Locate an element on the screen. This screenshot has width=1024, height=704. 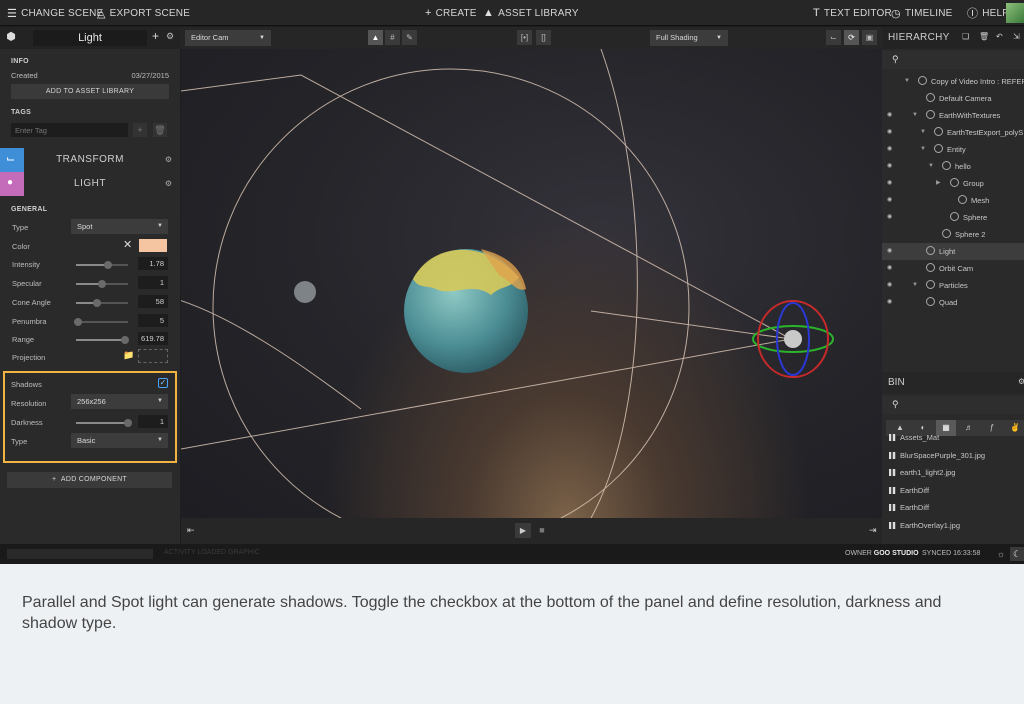
color-swatch is located at coordinates (153, 245).